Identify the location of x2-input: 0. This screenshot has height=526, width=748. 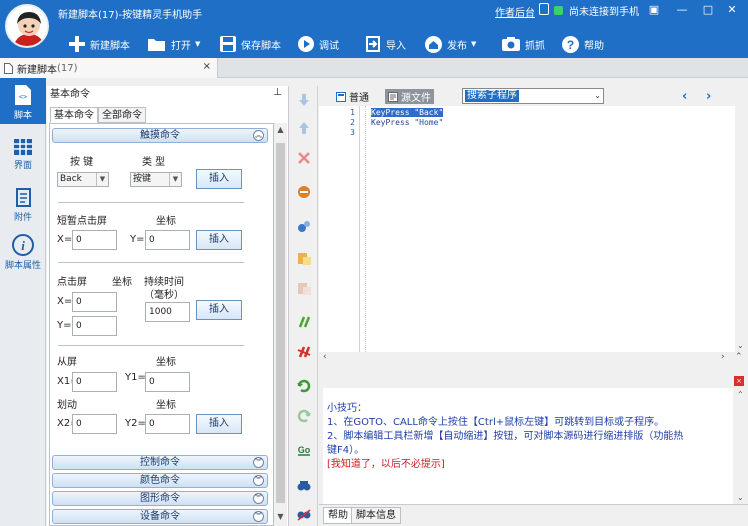
(94, 424).